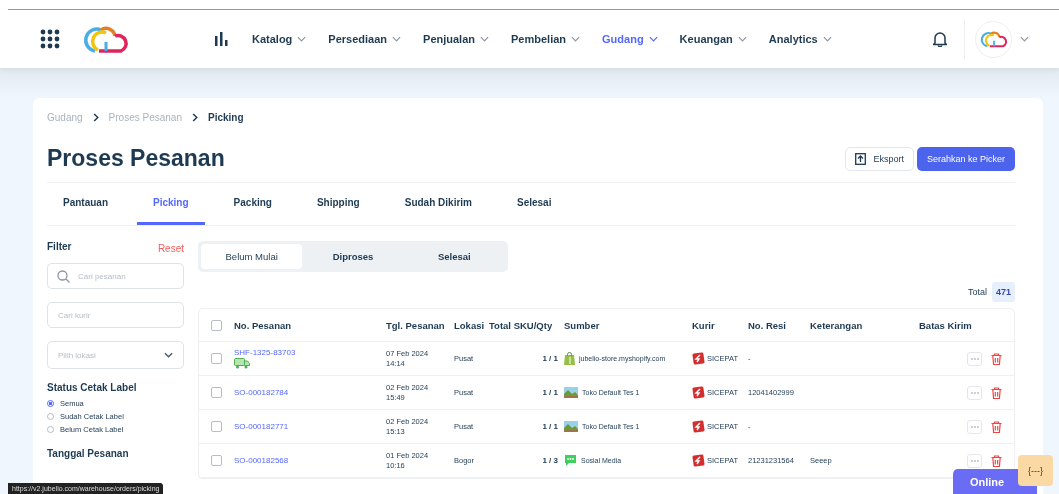  What do you see at coordinates (767, 325) in the screenshot?
I see `column-header: No. Resi` at bounding box center [767, 325].